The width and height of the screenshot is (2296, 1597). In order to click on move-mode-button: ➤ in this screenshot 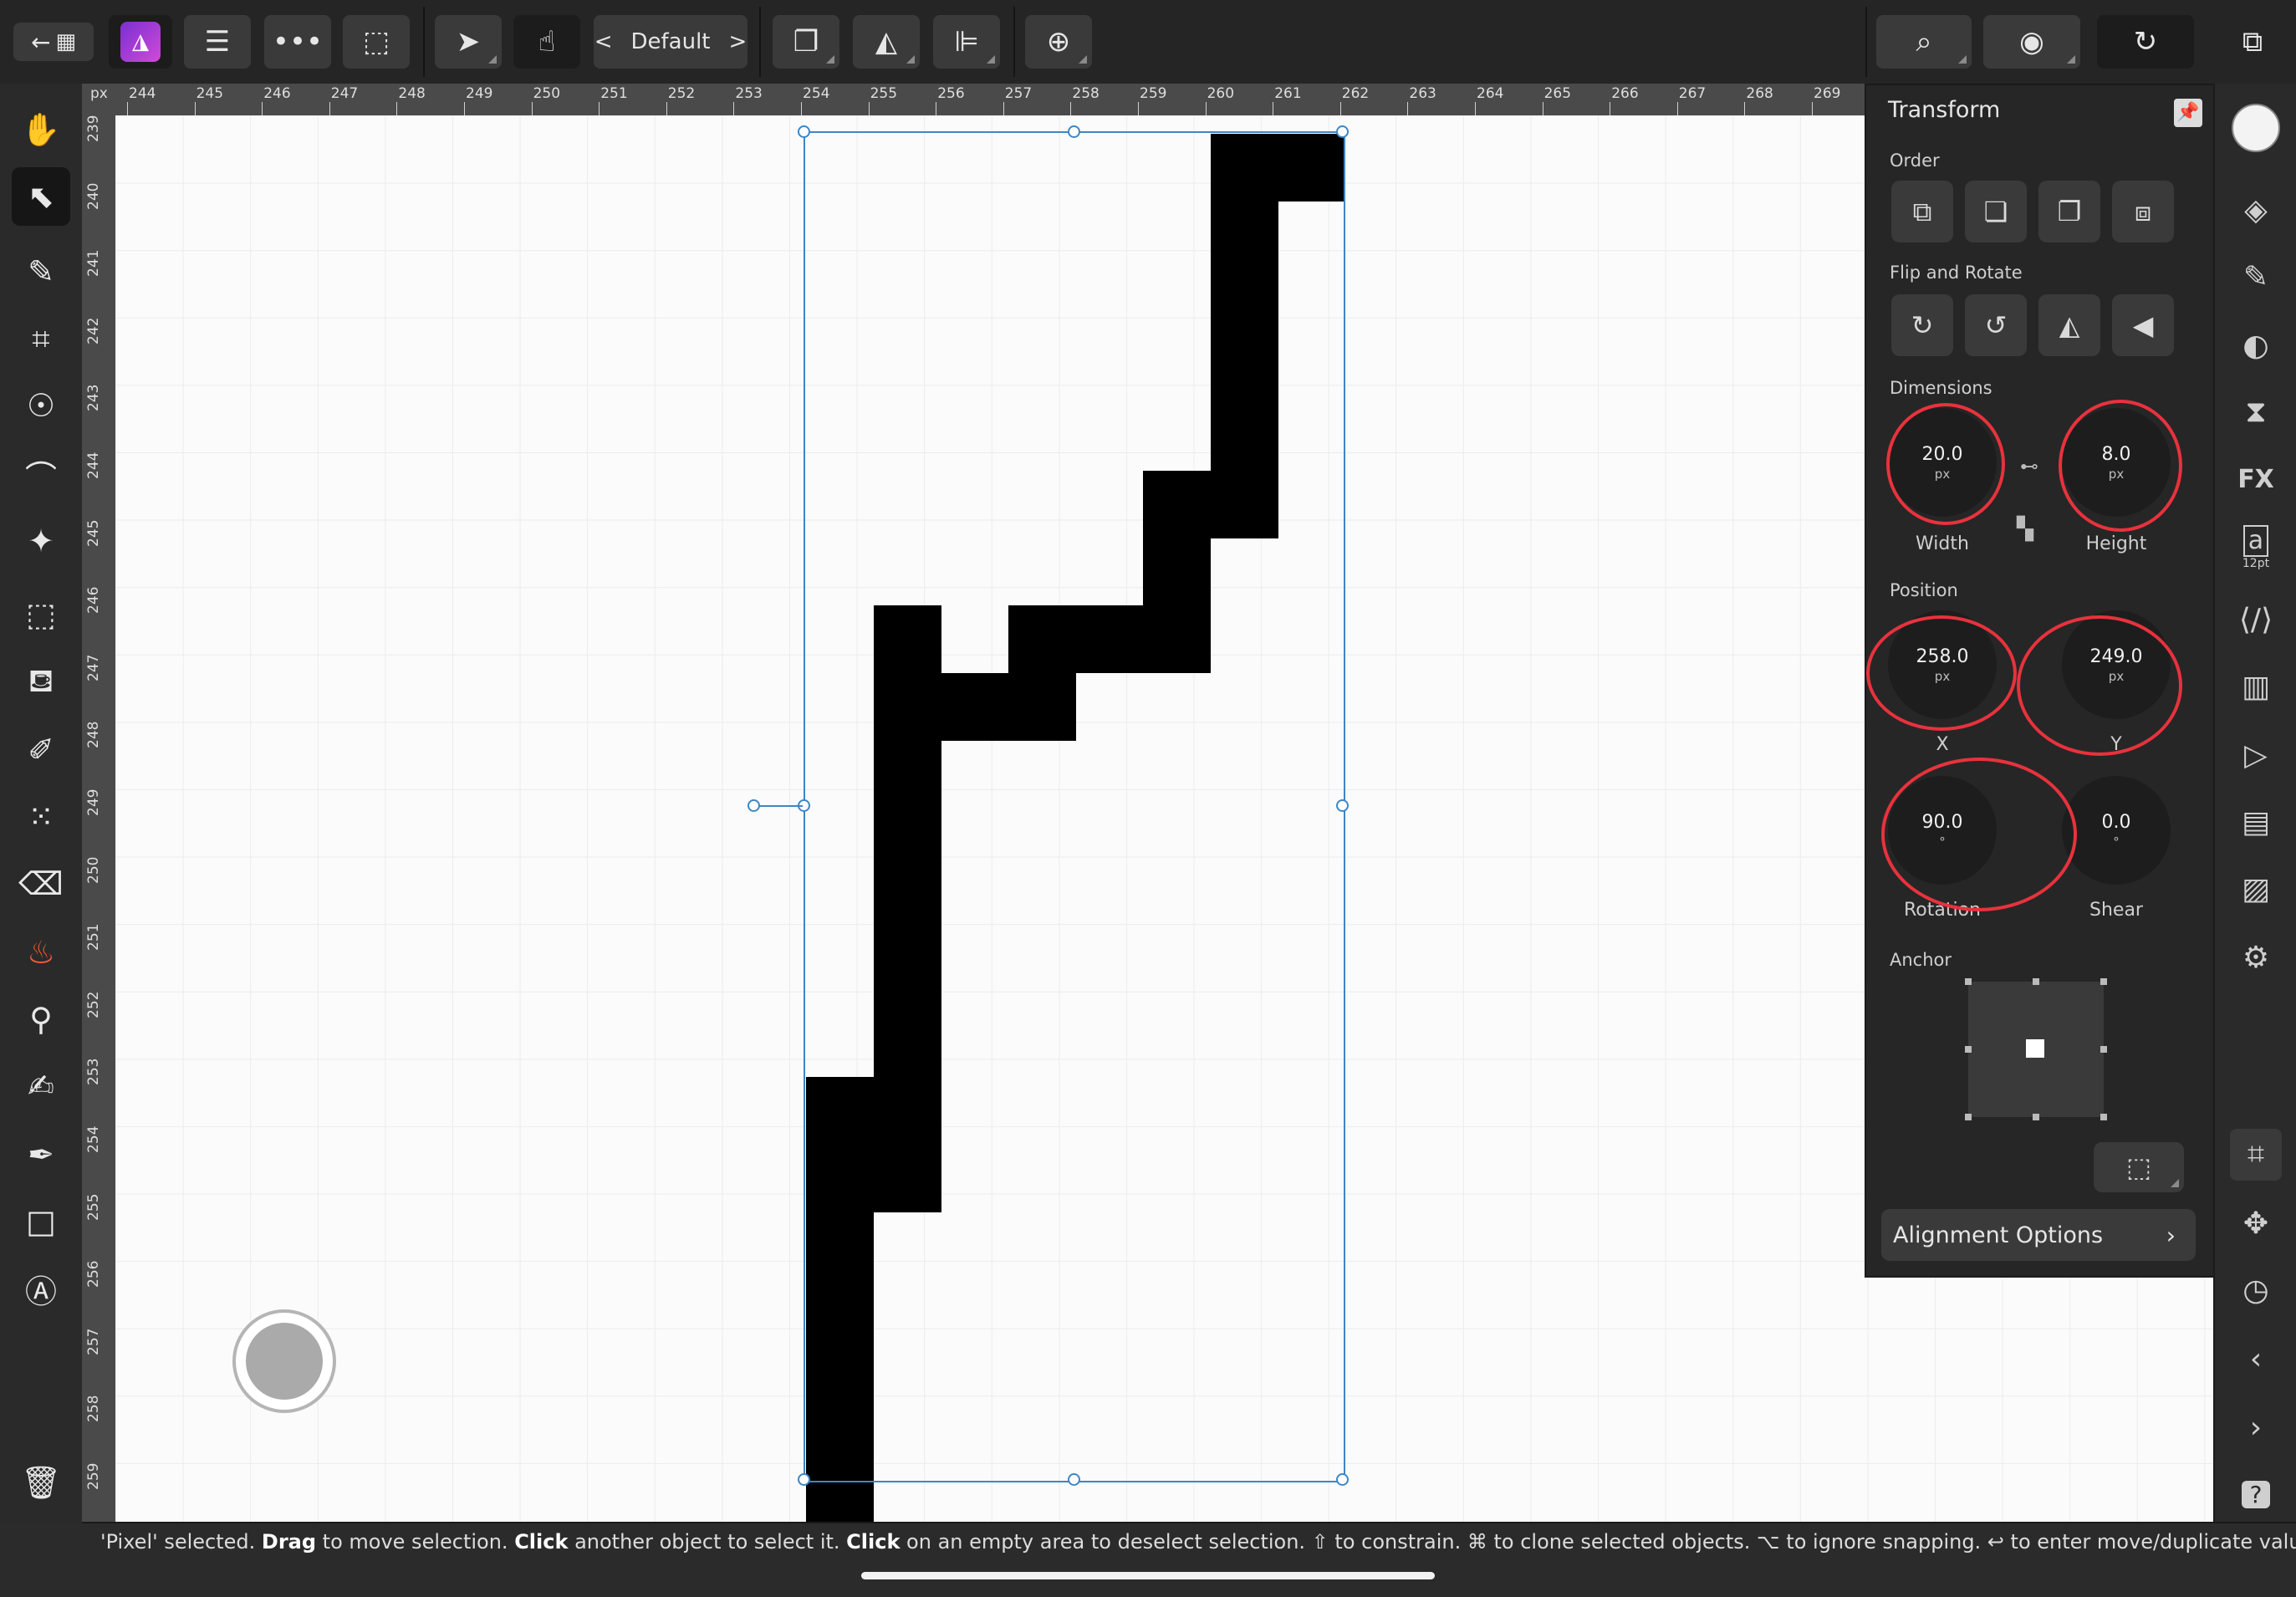, I will do `click(468, 42)`.